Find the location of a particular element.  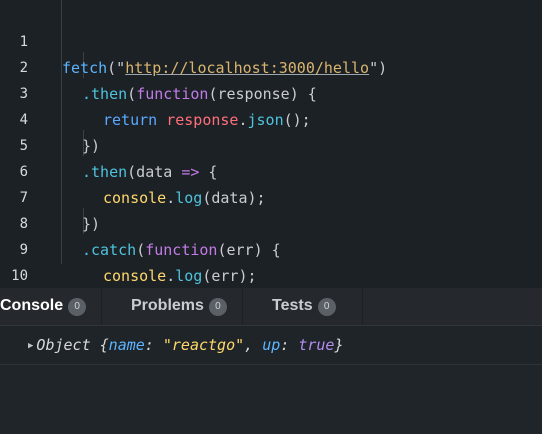

tab-tests: Tests 0 is located at coordinates (304, 306).